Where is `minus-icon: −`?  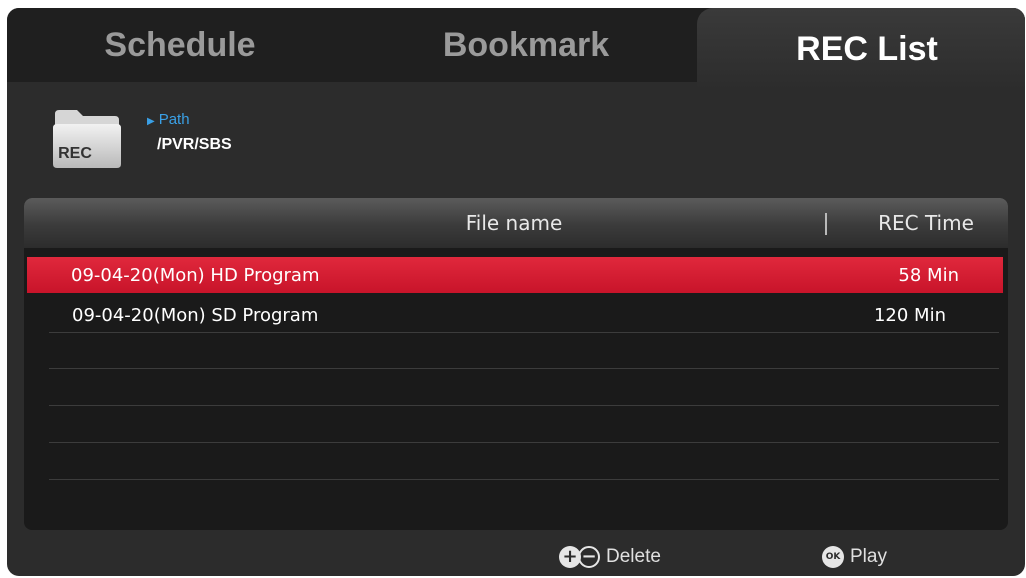
minus-icon: − is located at coordinates (589, 557).